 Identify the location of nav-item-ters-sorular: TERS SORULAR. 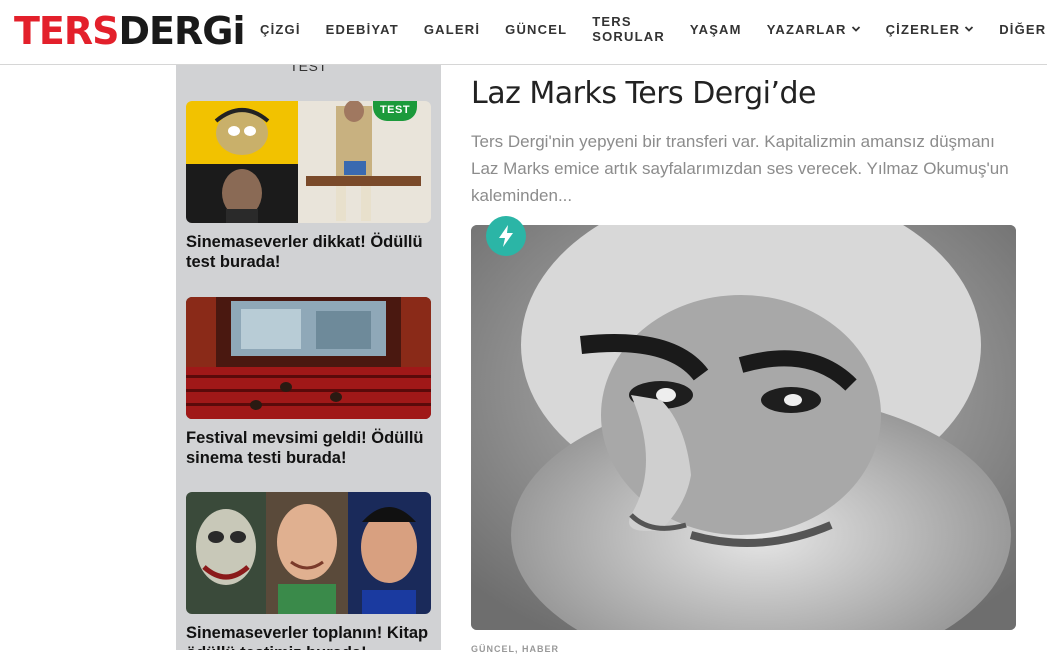
(628, 29).